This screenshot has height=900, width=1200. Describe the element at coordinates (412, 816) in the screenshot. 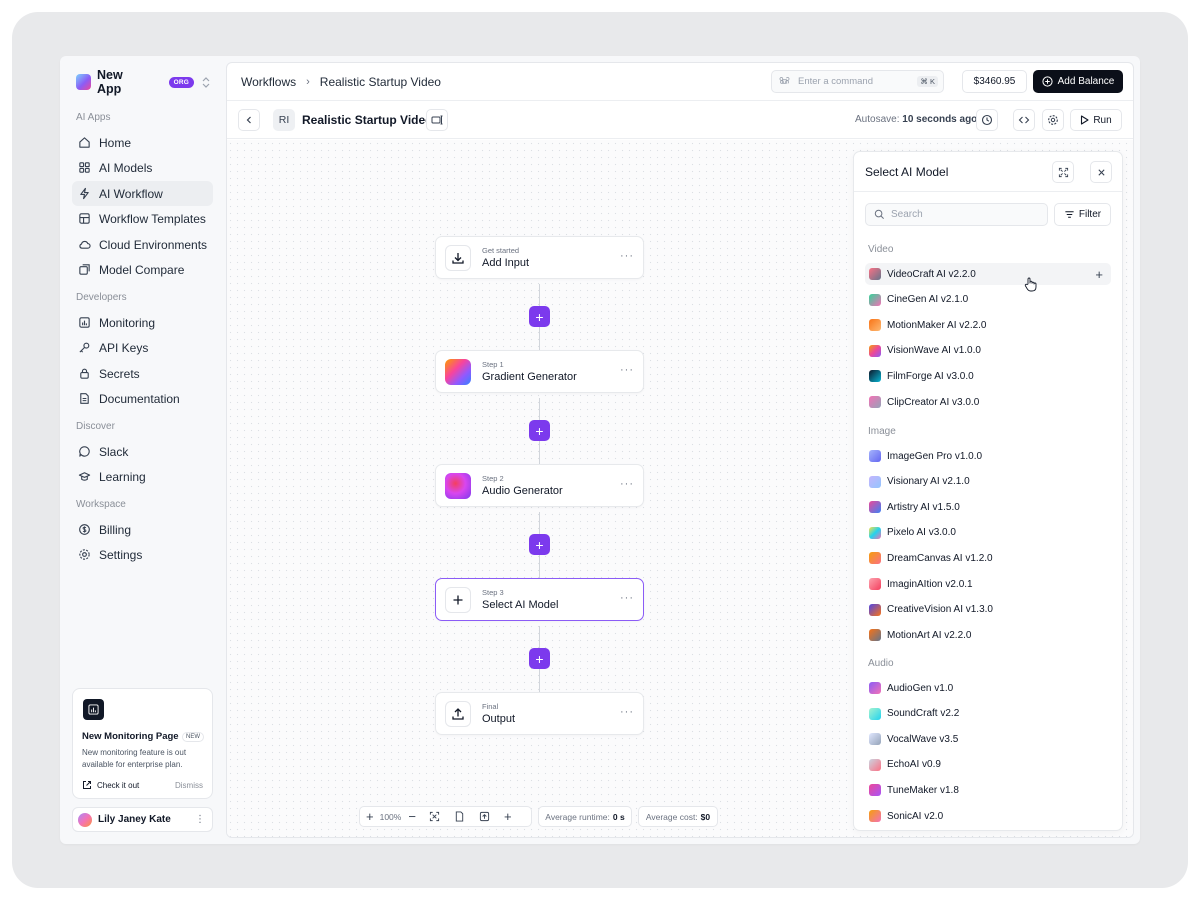

I see `zoom-out-icon: −` at that location.